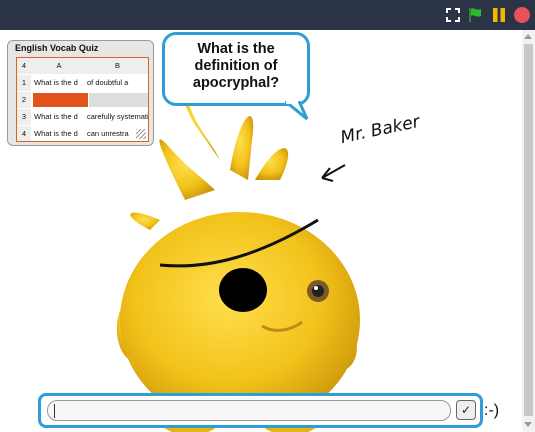 This screenshot has width=535, height=432. What do you see at coordinates (249, 410) in the screenshot?
I see `answer-input` at bounding box center [249, 410].